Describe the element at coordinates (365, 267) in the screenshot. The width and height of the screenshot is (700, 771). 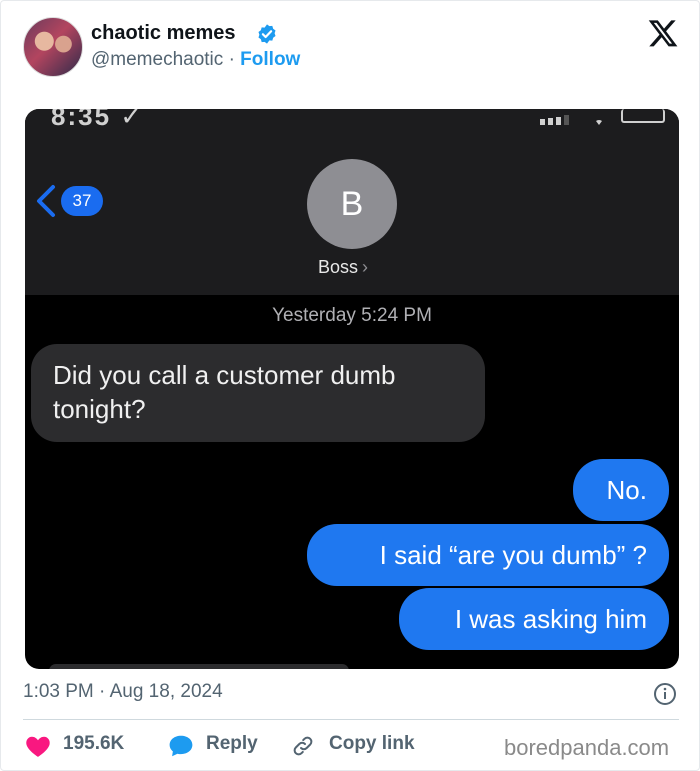
I see `chevron-right-icon: ›` at that location.